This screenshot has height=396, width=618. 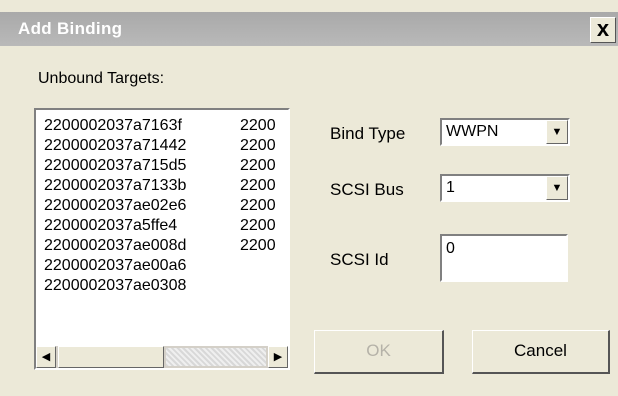 What do you see at coordinates (144, 246) in the screenshot?
I see `list-item: 2200002037ae008d` at bounding box center [144, 246].